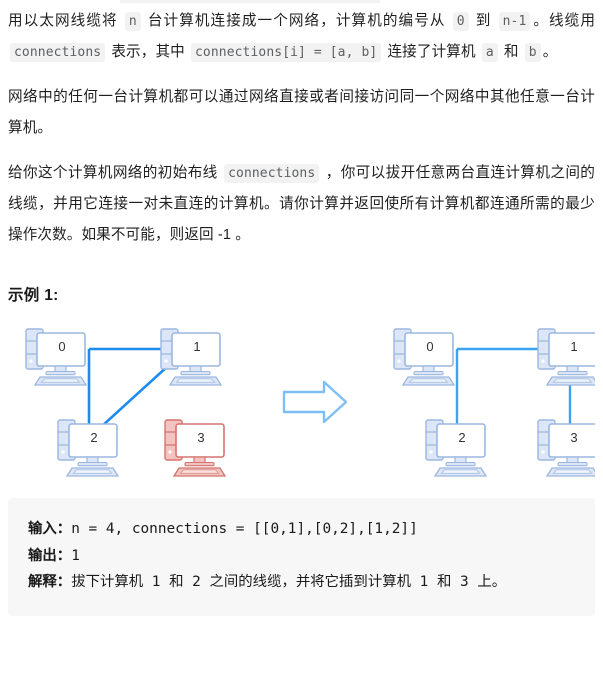 Image resolution: width=603 pixels, height=690 pixels. Describe the element at coordinates (75, 555) in the screenshot. I see `output-value: 1` at that location.